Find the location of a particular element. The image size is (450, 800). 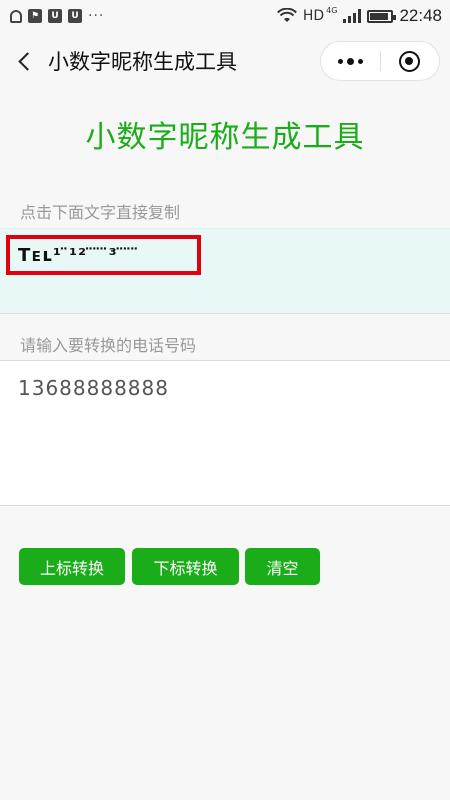

result-highlight: Tᴇʟ¹ ̈¹² ̈ ̈ ̈³ ̈ ̈ ̈ is located at coordinates (103, 255).